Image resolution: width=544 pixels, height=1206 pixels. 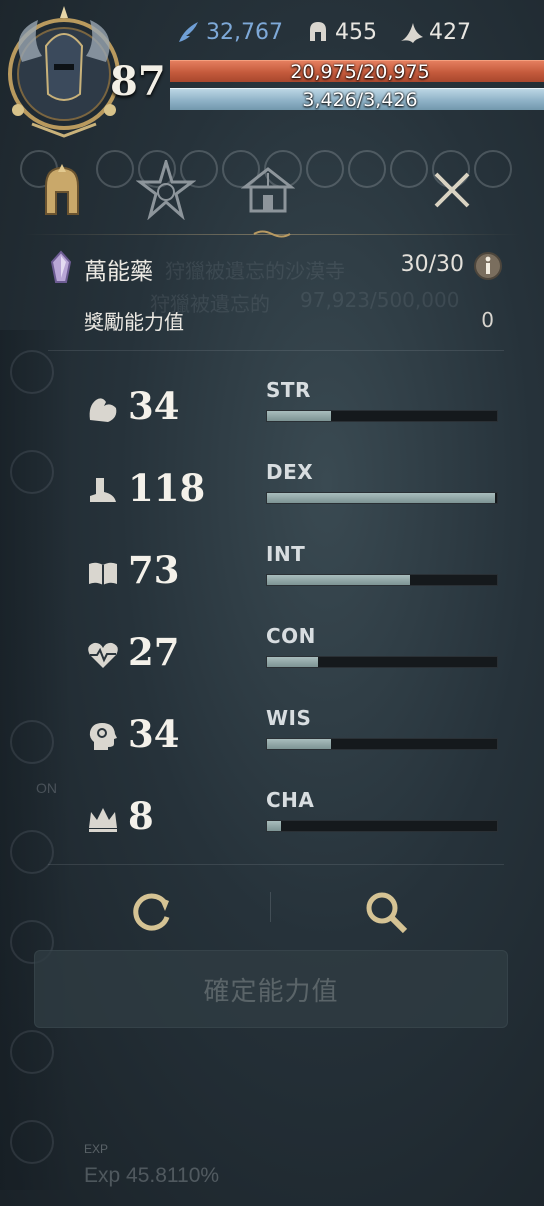 What do you see at coordinates (288, 390) in the screenshot?
I see `stat-name: STR` at bounding box center [288, 390].